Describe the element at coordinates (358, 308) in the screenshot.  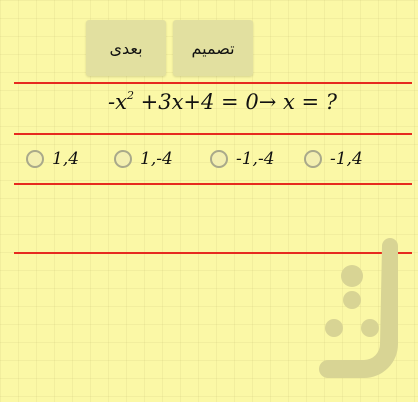
I see `bazaar-logo-icon` at that location.